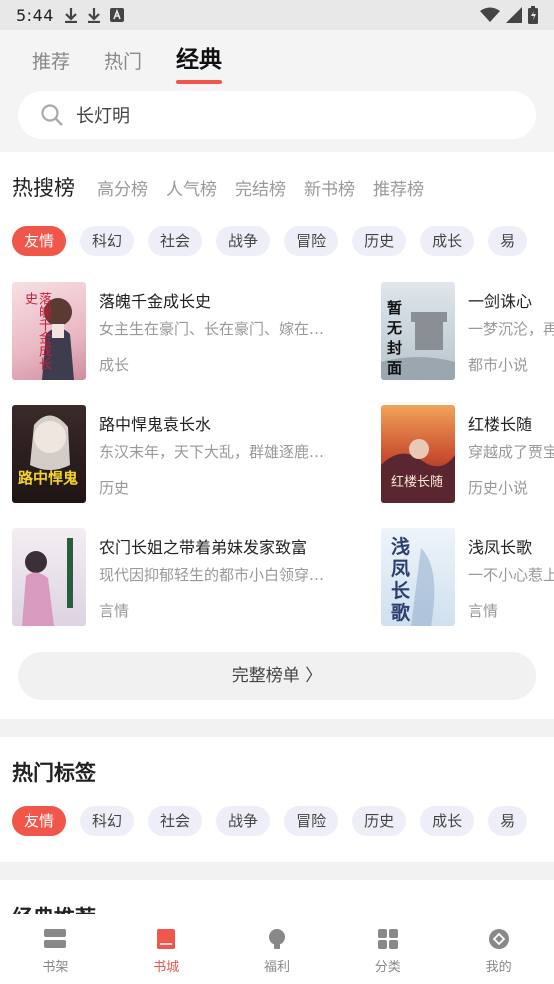 The image size is (554, 984). Describe the element at coordinates (508, 821) in the screenshot. I see `tag-partial: 易` at that location.